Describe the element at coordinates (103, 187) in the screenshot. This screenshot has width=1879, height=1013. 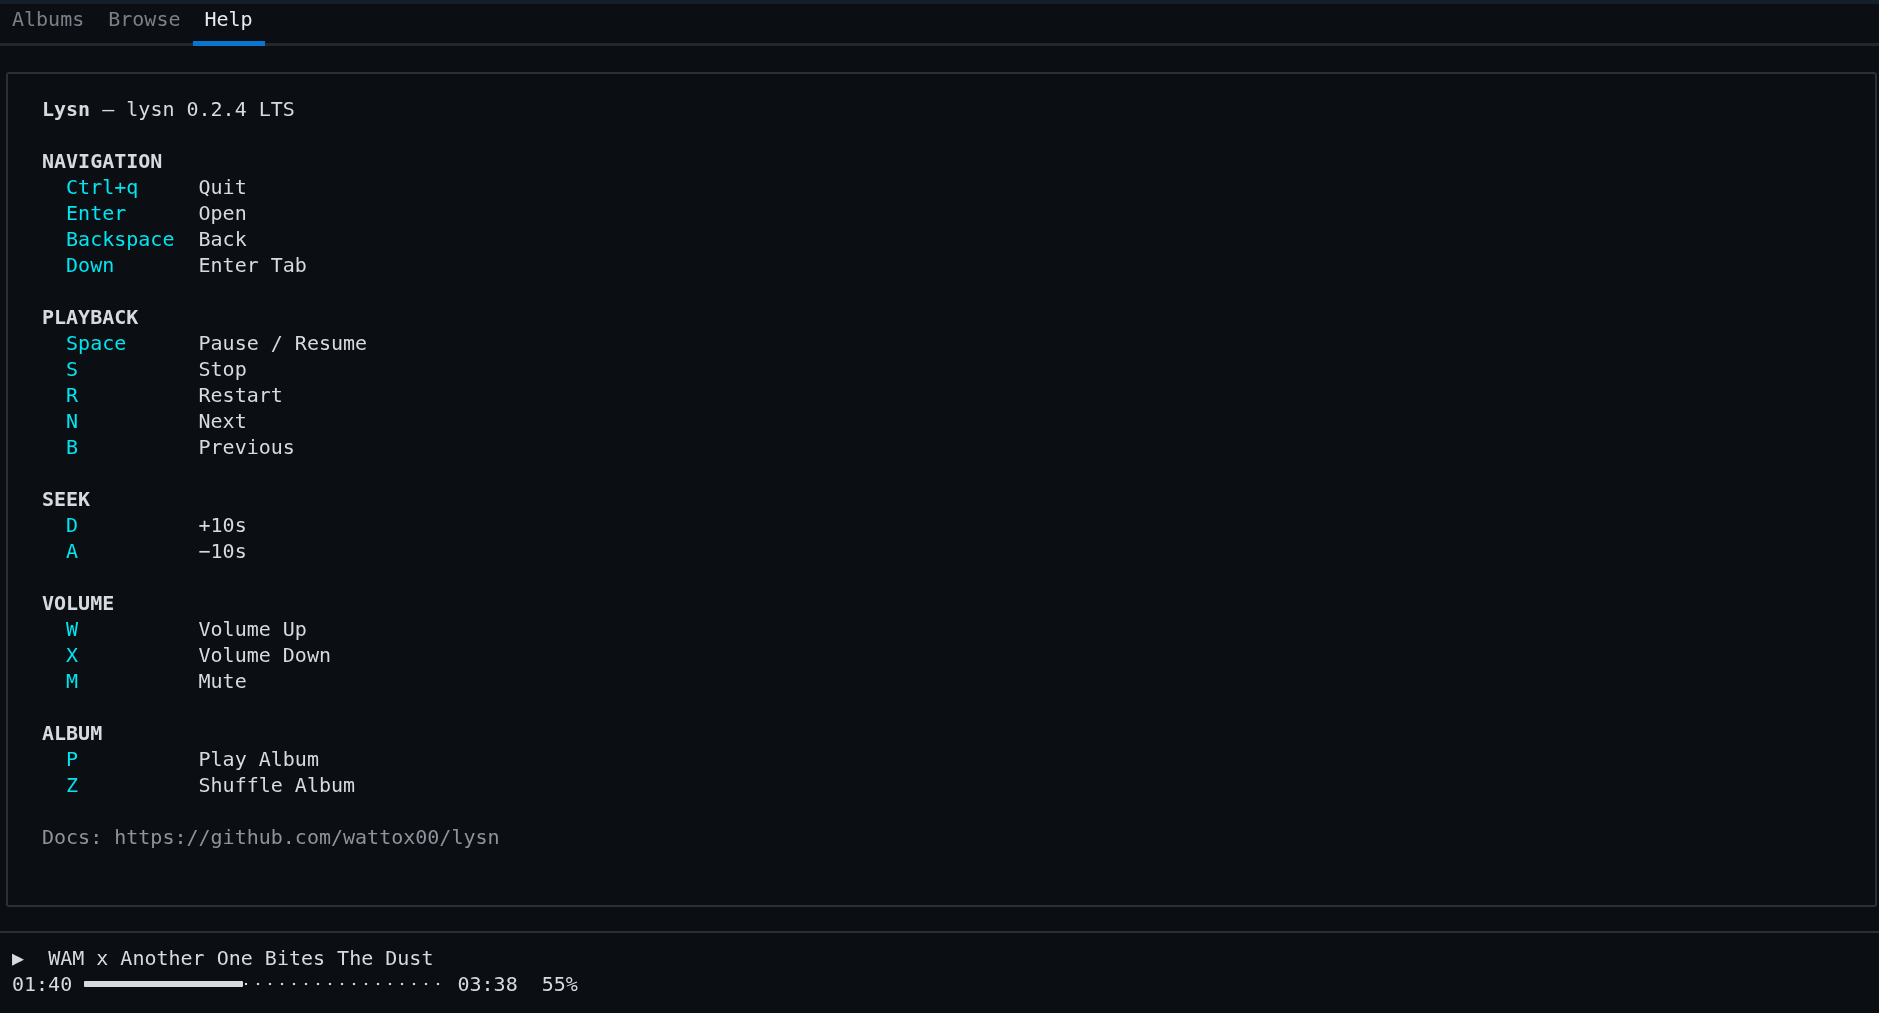
I see `key-binding: Ctrl+q` at that location.